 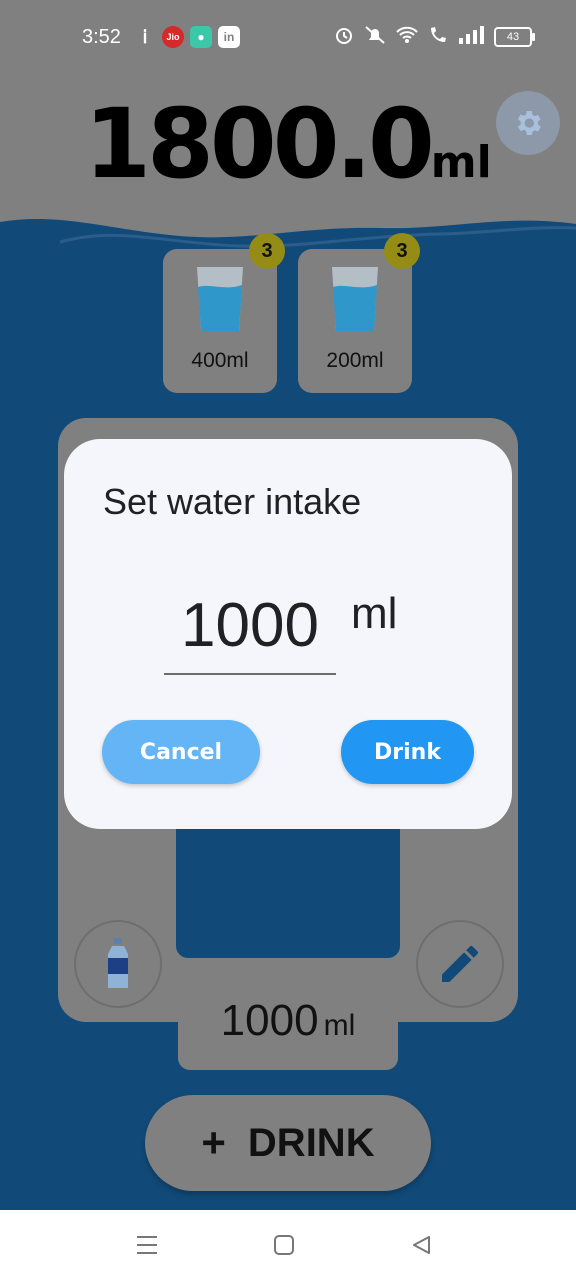 What do you see at coordinates (232, 501) in the screenshot?
I see `dialog-title: Set water intake` at bounding box center [232, 501].